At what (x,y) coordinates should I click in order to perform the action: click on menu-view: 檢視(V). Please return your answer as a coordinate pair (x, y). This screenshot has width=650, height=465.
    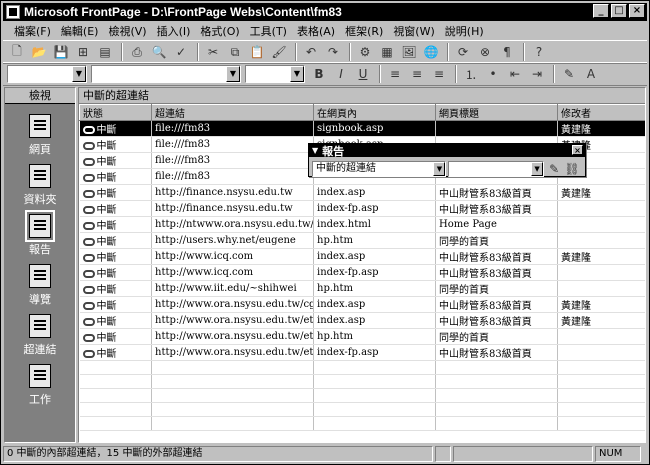
    Looking at the image, I should click on (127, 31).